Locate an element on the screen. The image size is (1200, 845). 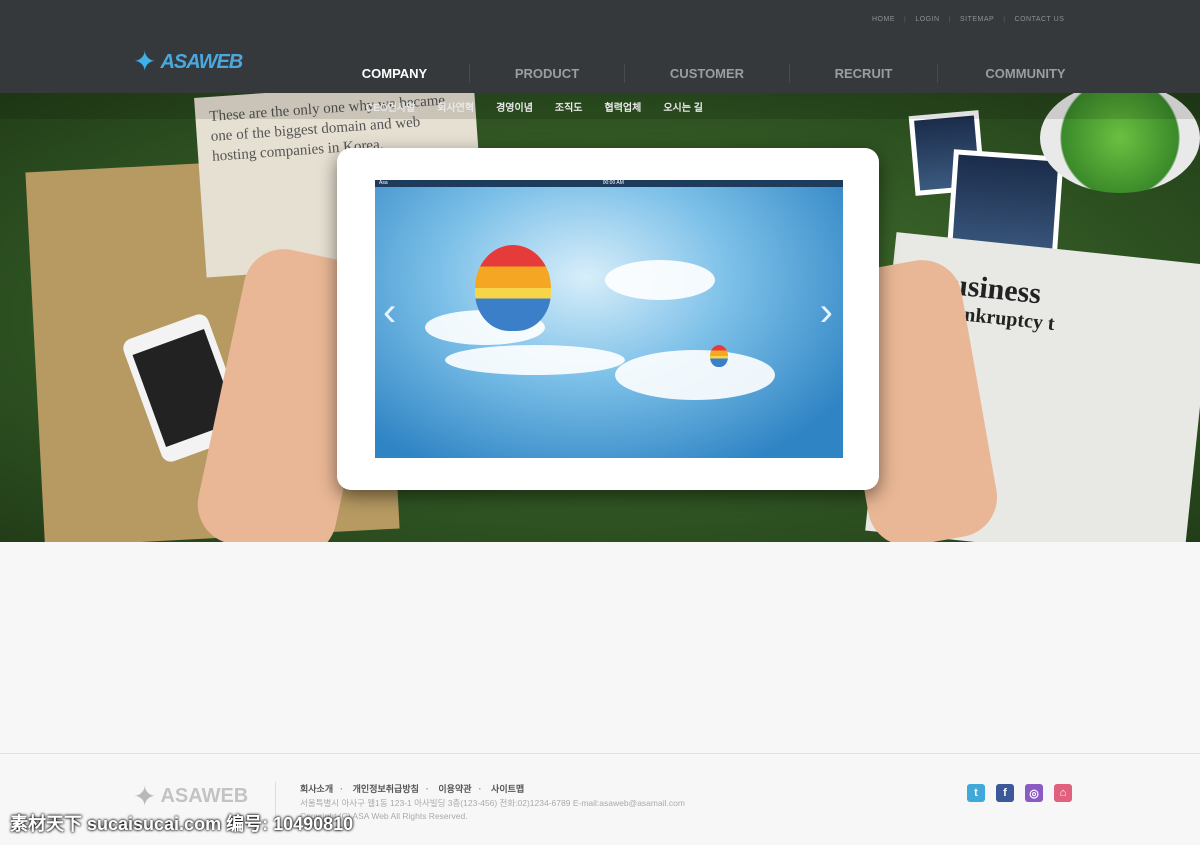
footer-logo: ✦ ASAWEB is located at coordinates (190, 796).